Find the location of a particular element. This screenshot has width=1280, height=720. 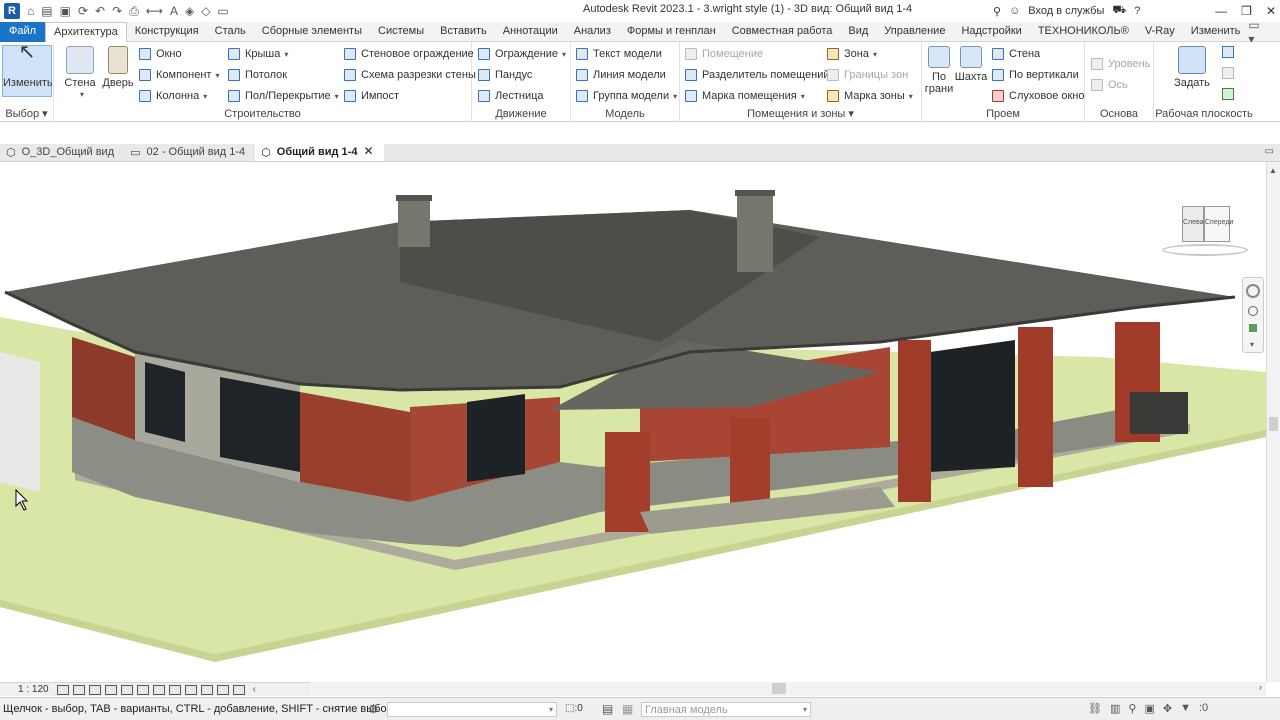

crop-view-icon is located at coordinates (142, 689).